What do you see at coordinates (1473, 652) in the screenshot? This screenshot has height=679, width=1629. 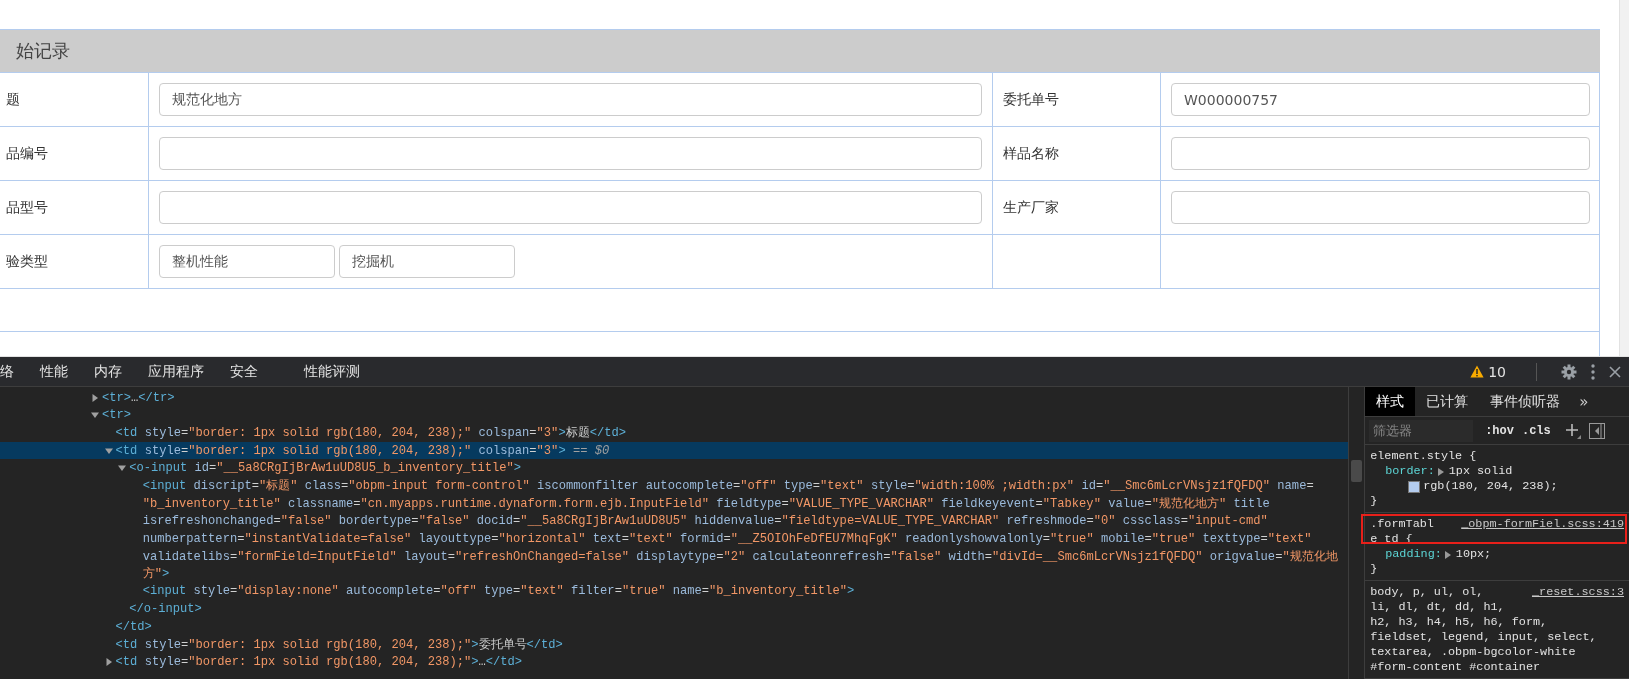 I see `css-selector: textarea, .obpm-bgcolor-white` at bounding box center [1473, 652].